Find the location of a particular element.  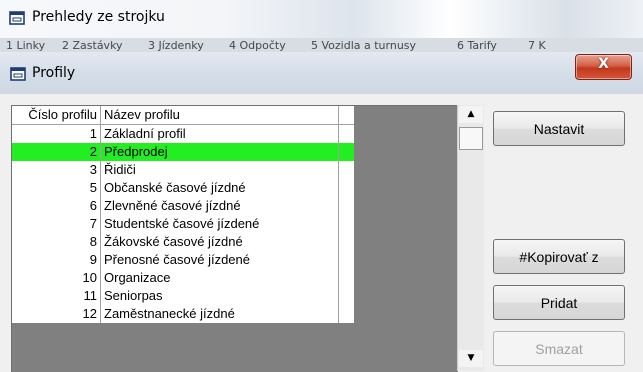

table-row: 7 Studentské časové jízdené is located at coordinates (183, 224).